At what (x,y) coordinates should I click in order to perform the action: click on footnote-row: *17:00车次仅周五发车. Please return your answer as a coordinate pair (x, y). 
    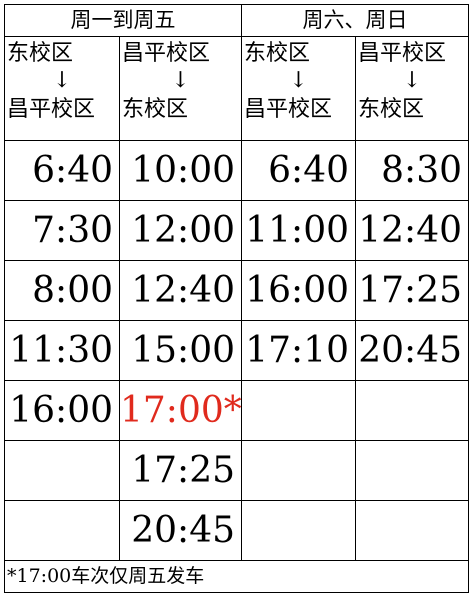
    Looking at the image, I should click on (236, 576).